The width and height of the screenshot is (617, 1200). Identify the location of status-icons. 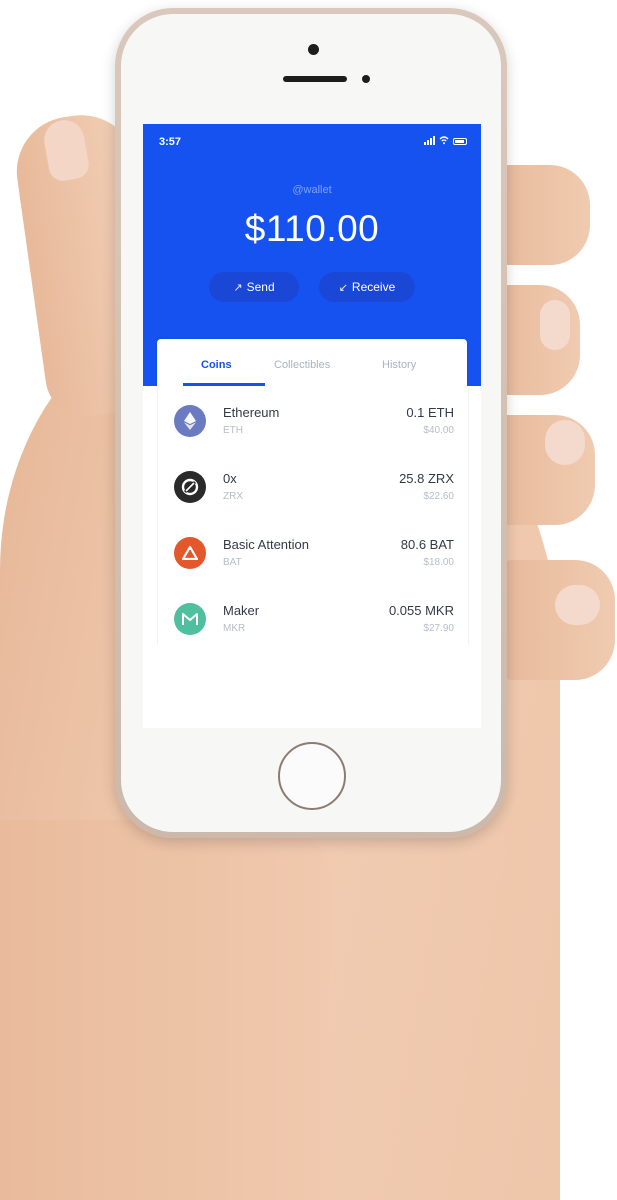
(445, 140).